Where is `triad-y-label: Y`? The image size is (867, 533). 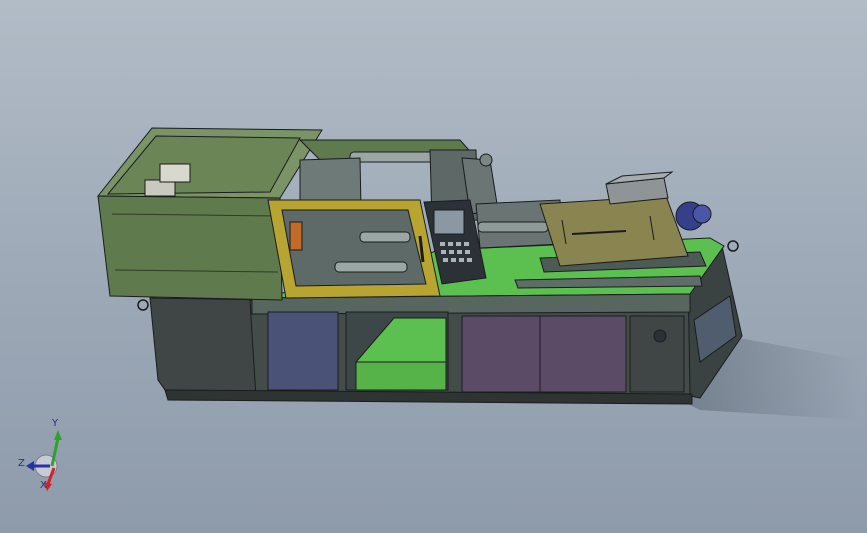
triad-y-label: Y is located at coordinates (55, 423).